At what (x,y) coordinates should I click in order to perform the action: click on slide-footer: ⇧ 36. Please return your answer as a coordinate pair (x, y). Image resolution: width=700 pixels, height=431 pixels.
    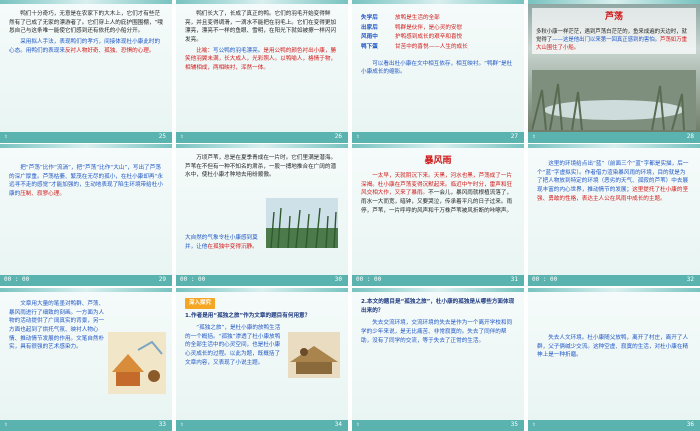
    Looking at the image, I should click on (614, 425).